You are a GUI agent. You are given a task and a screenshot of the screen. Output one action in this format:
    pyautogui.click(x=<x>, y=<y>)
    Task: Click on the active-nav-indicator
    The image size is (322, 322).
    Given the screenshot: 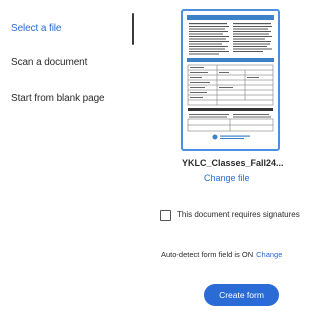 What is the action you would take?
    pyautogui.click(x=133, y=29)
    